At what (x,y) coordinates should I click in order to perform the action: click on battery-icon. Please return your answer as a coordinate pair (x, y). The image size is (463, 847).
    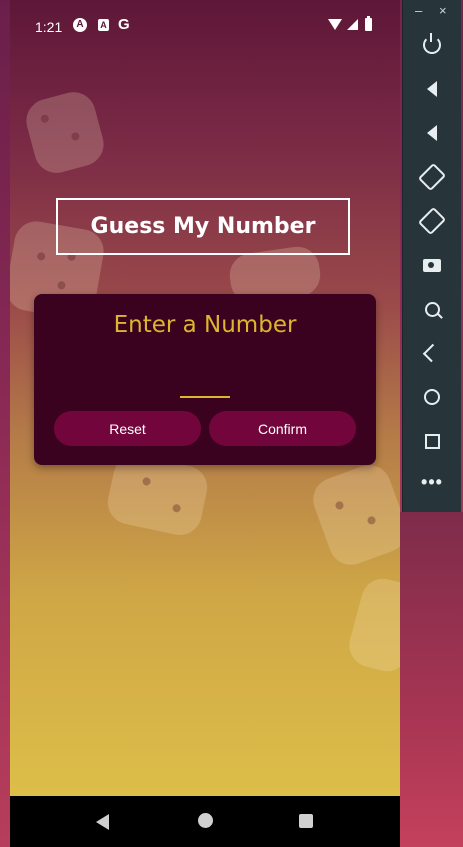
    Looking at the image, I should click on (368, 23).